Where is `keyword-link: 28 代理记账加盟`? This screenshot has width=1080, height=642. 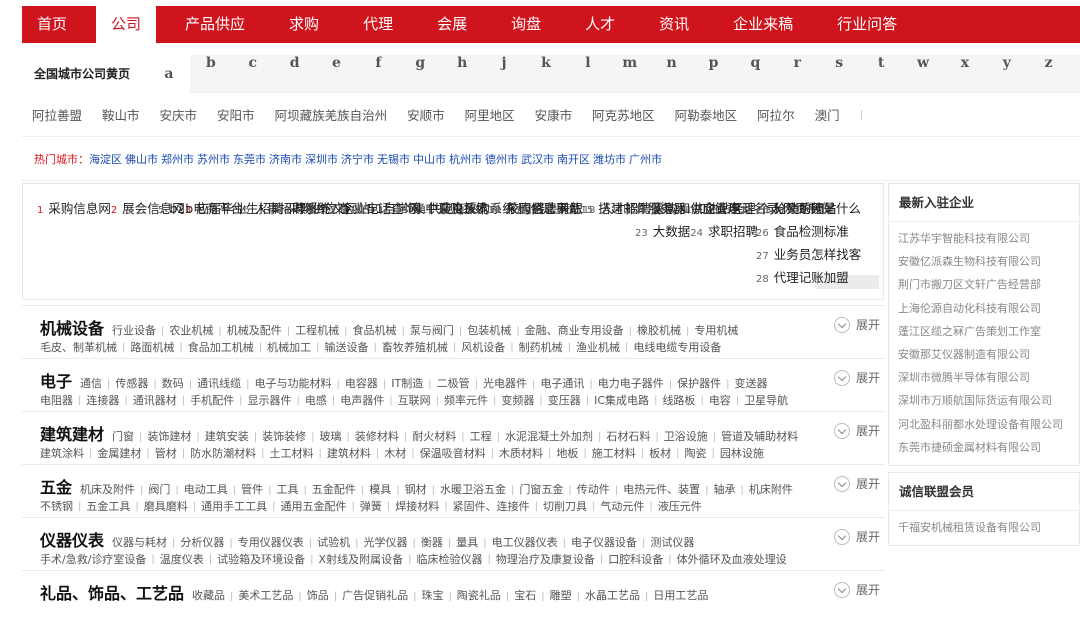
keyword-link: 28 代理记账加盟 is located at coordinates (802, 277).